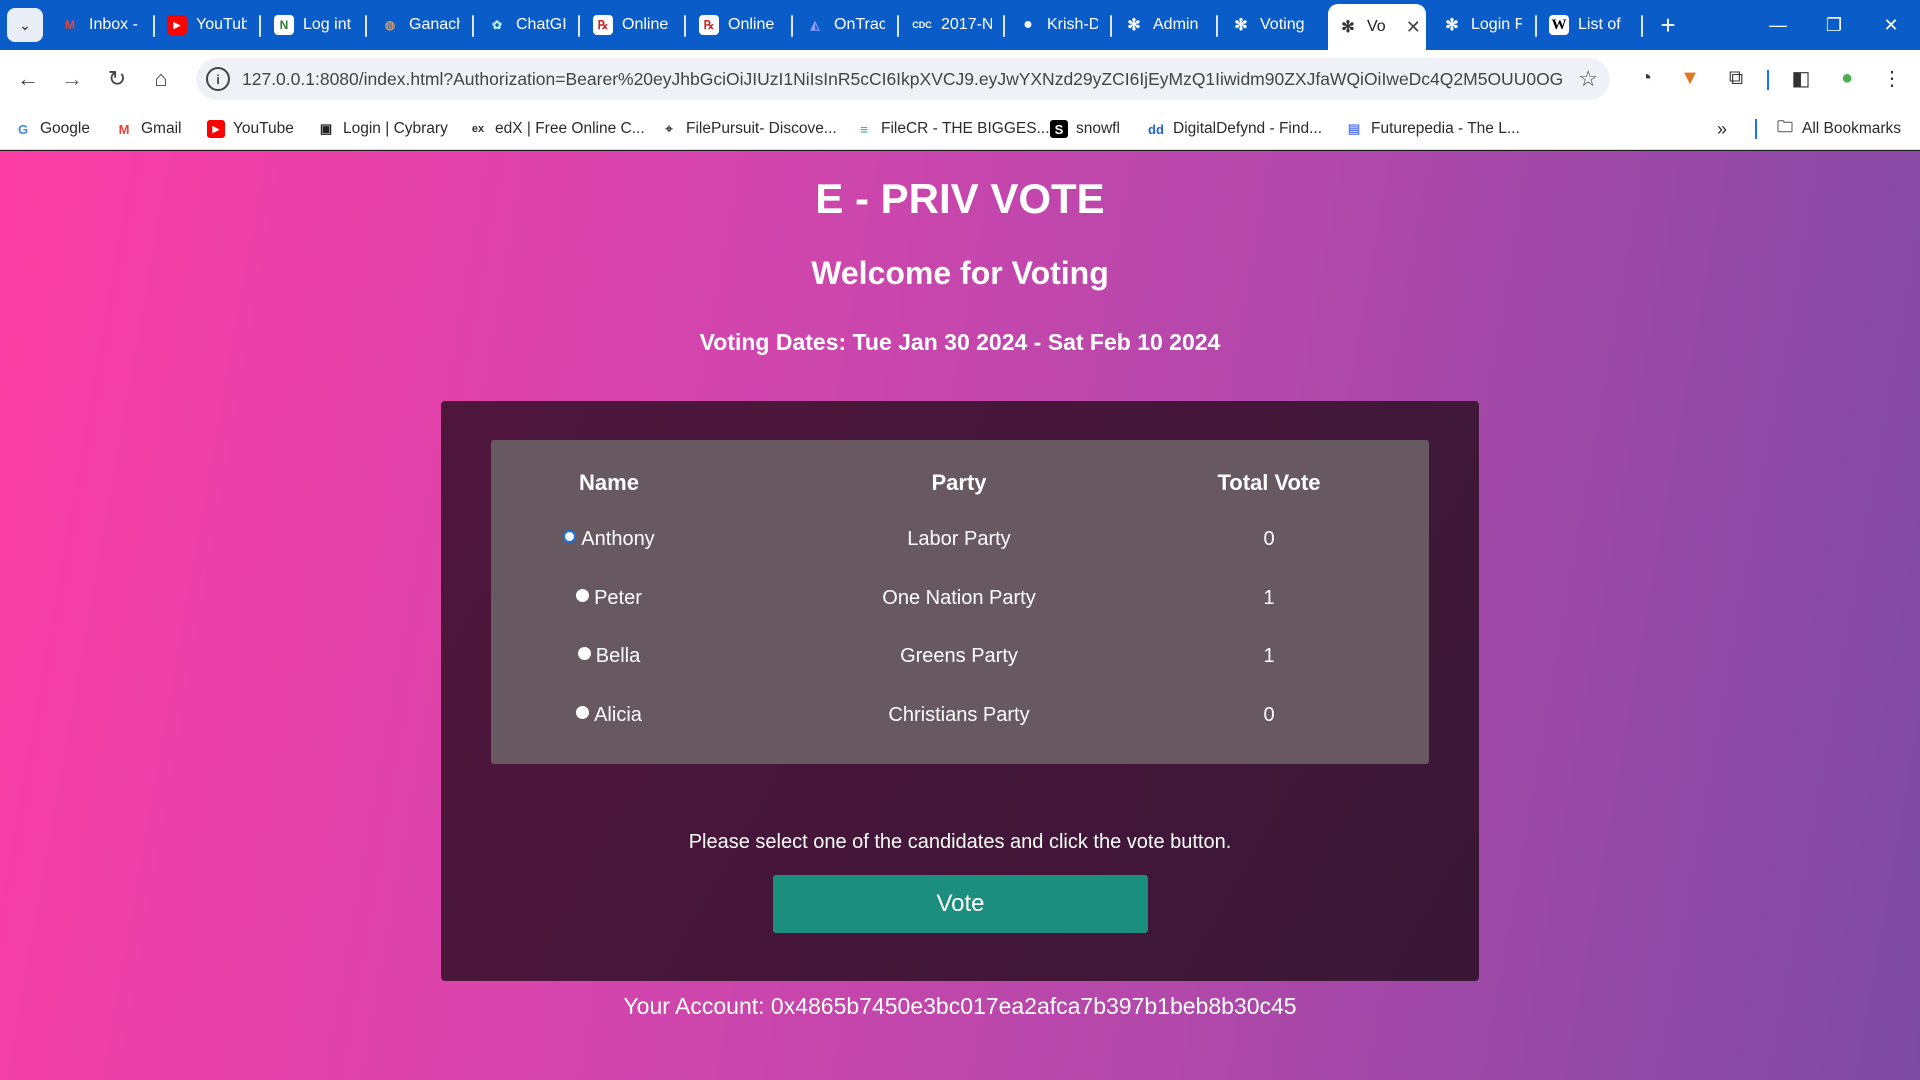 The image size is (1920, 1080). I want to click on candidate-row-bella: Bella, so click(609, 656).